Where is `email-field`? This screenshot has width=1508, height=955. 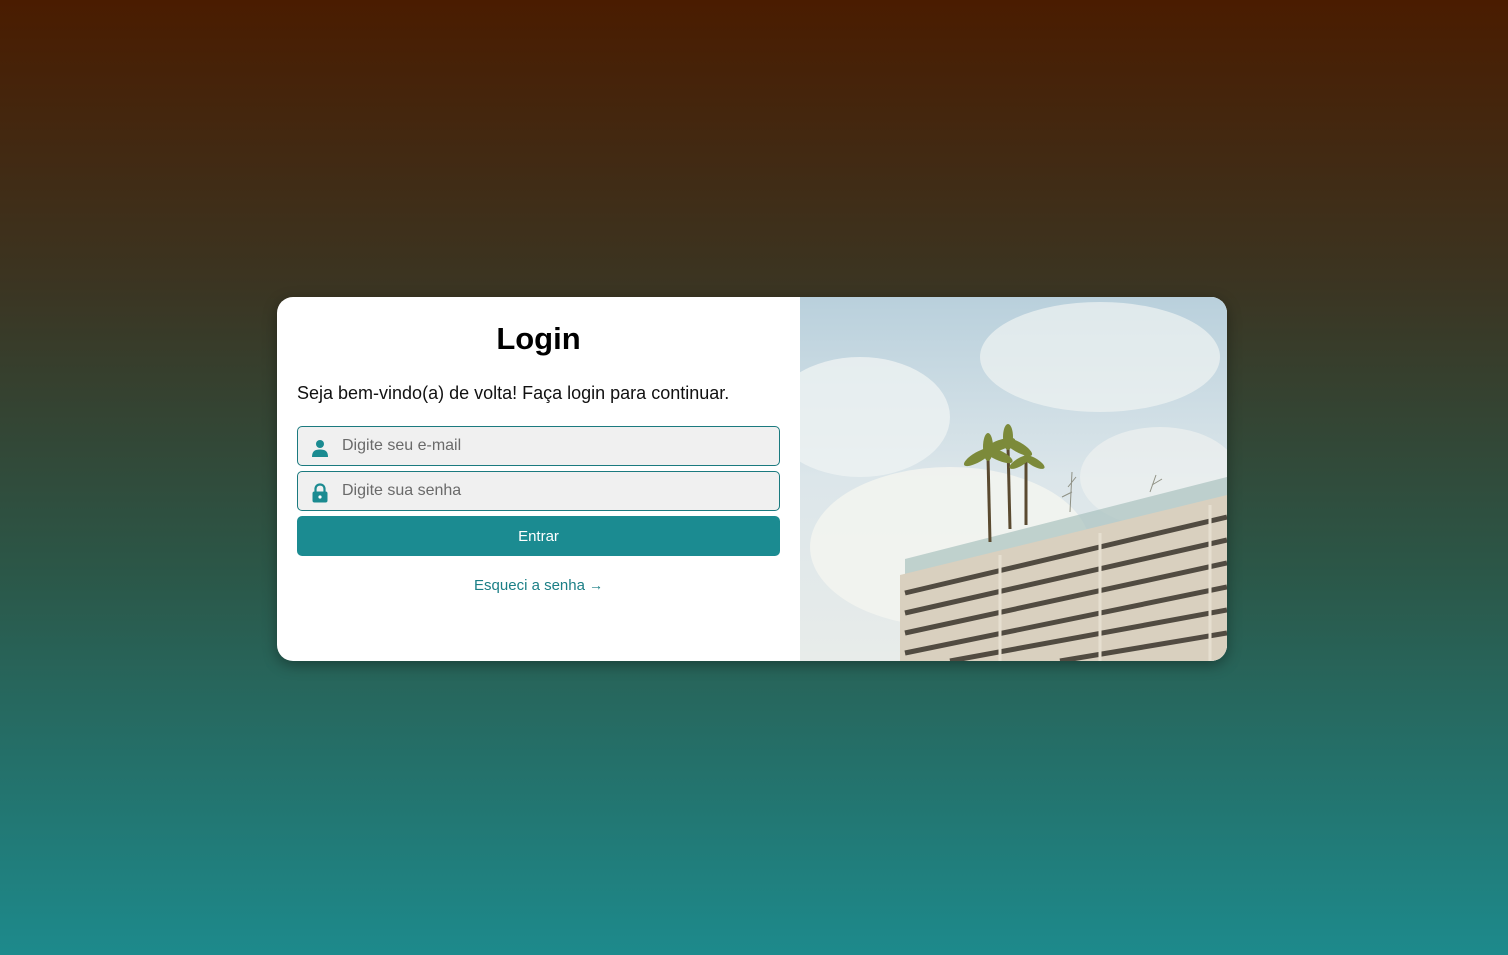
email-field is located at coordinates (538, 446).